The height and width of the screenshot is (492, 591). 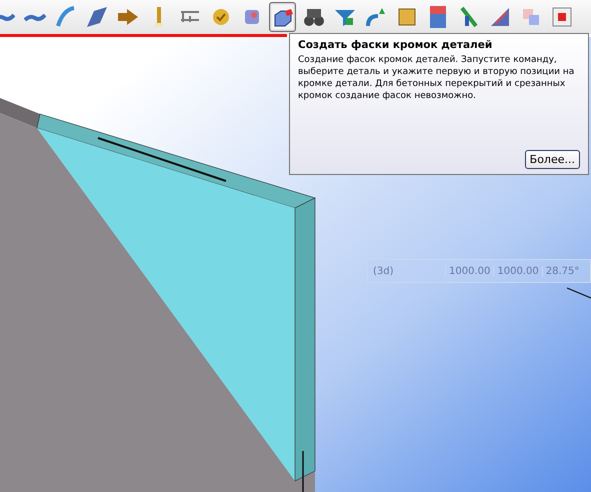 I want to click on view-mode-label: (3d), so click(x=383, y=271).